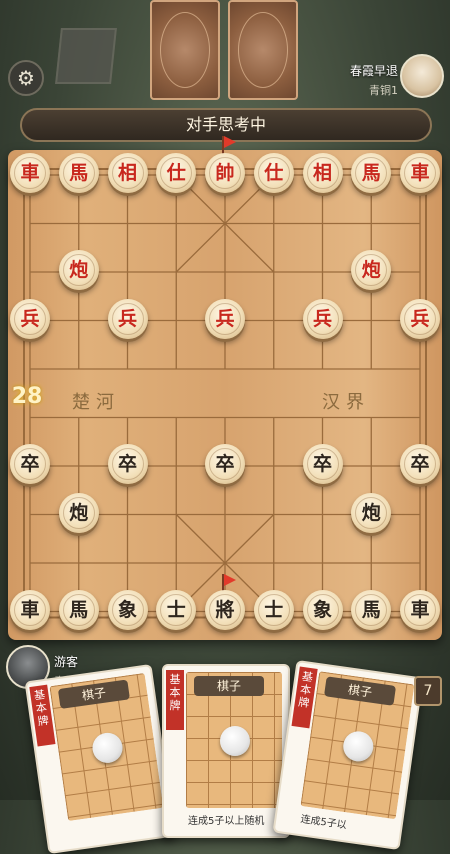  What do you see at coordinates (229, 686) in the screenshot?
I see `card-title: 棋子` at bounding box center [229, 686].